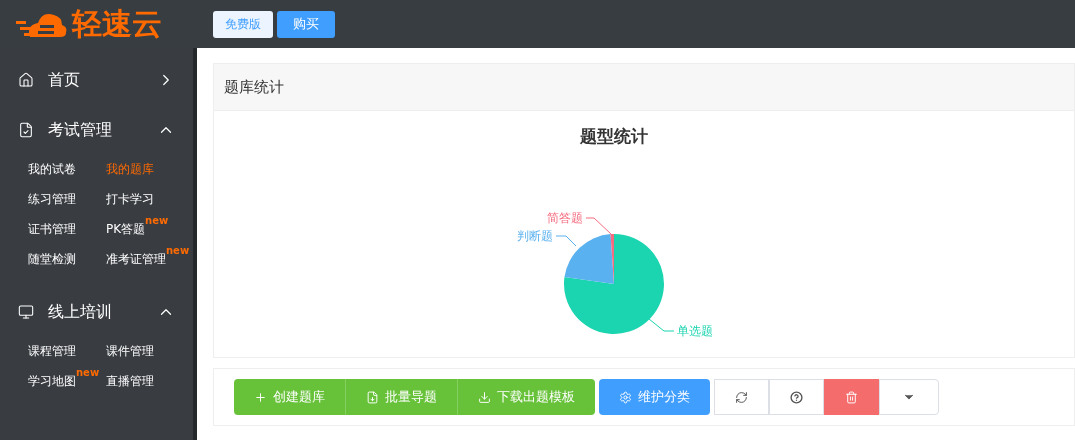 This screenshot has height=440, width=1075. I want to click on trash-icon, so click(851, 397).